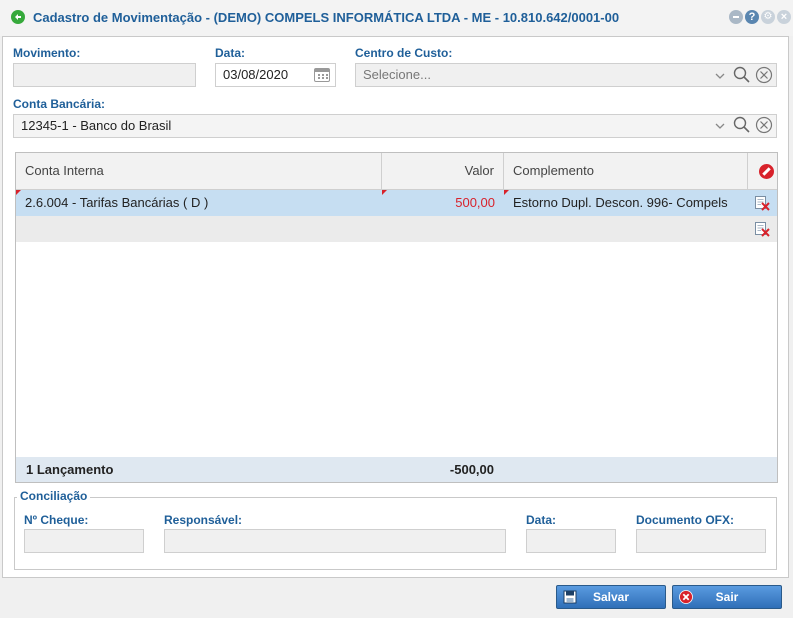  I want to click on table-row-empty, so click(396, 229).